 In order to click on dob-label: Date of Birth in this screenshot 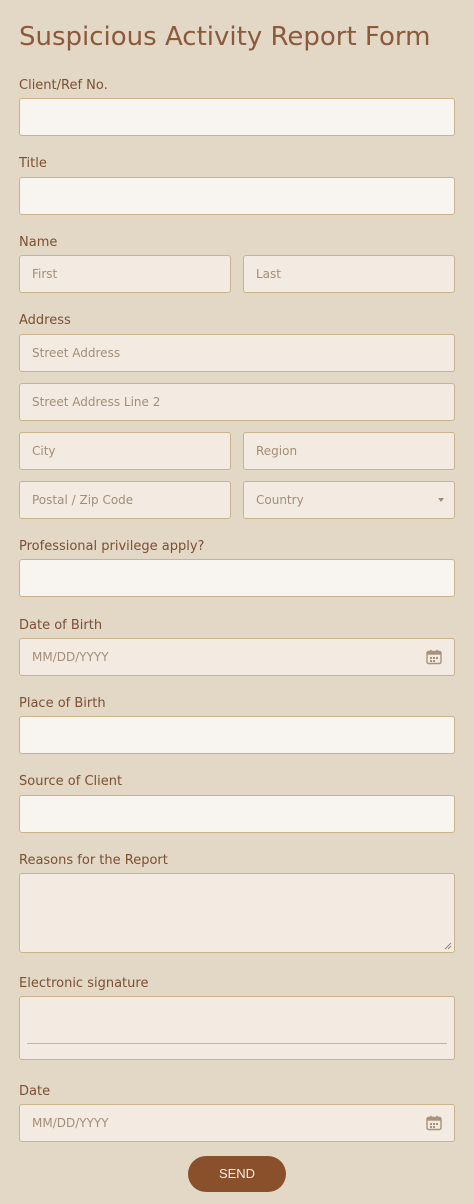, I will do `click(61, 625)`.